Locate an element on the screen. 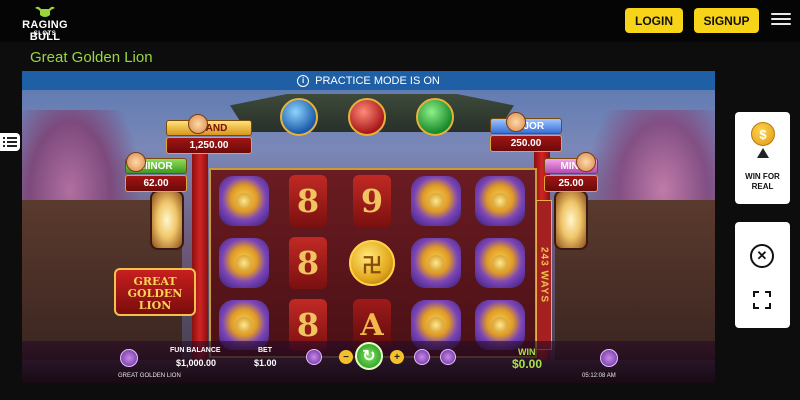 The width and height of the screenshot is (800, 400). reel-cell: 9 is located at coordinates (372, 201).